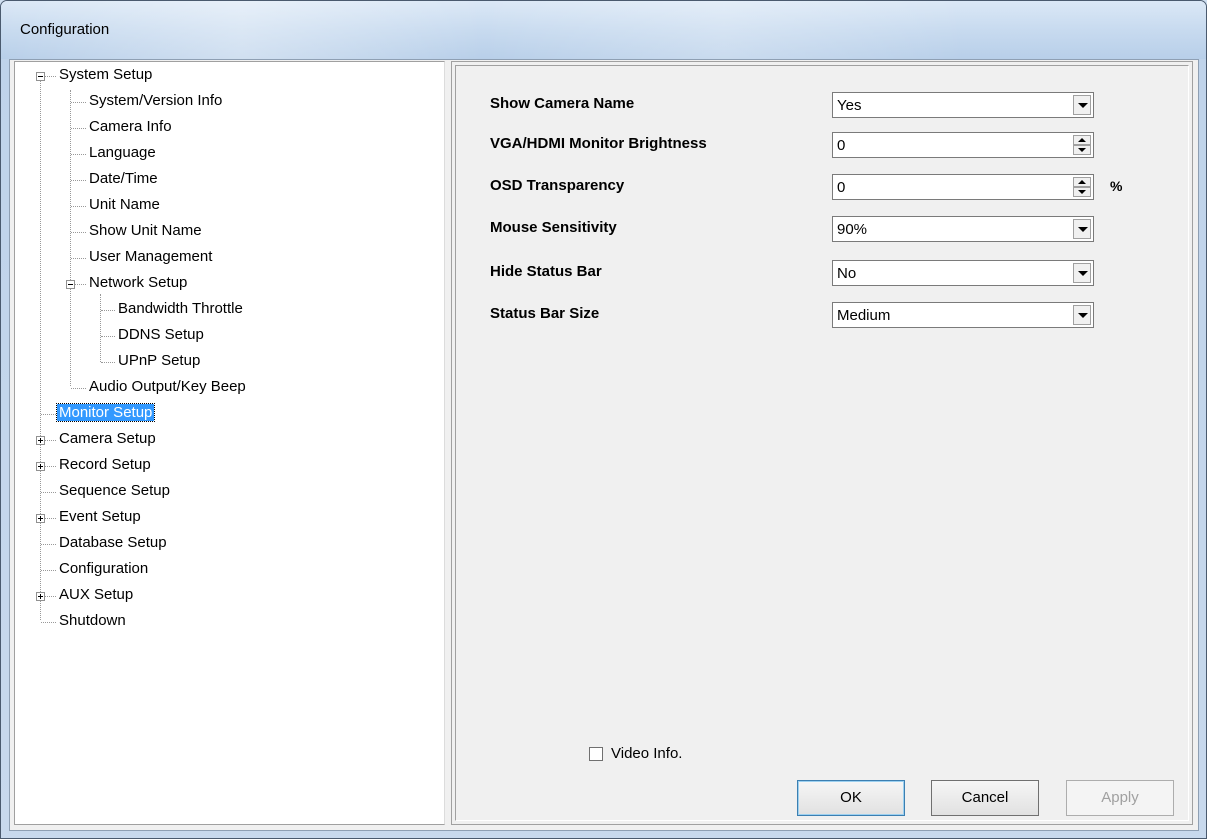 Image resolution: width=1207 pixels, height=839 pixels. What do you see at coordinates (963, 145) in the screenshot?
I see `brightness-spinner: 0` at bounding box center [963, 145].